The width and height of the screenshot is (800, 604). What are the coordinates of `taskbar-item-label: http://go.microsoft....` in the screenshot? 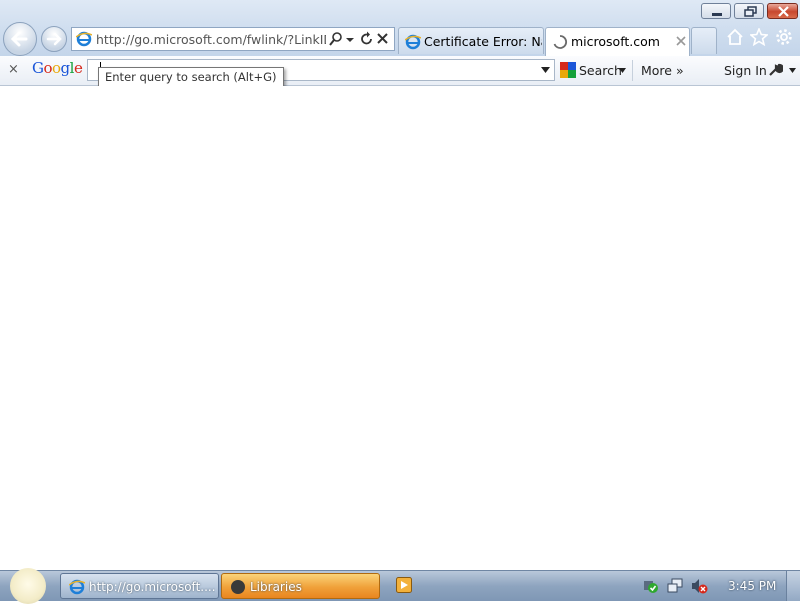 It's located at (152, 587).